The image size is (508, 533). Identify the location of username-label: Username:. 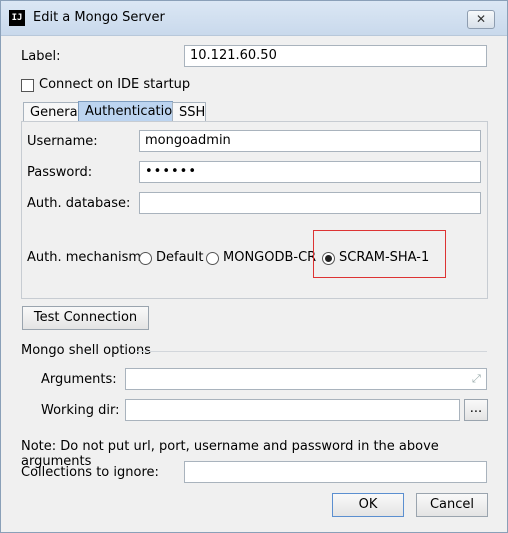
(62, 141).